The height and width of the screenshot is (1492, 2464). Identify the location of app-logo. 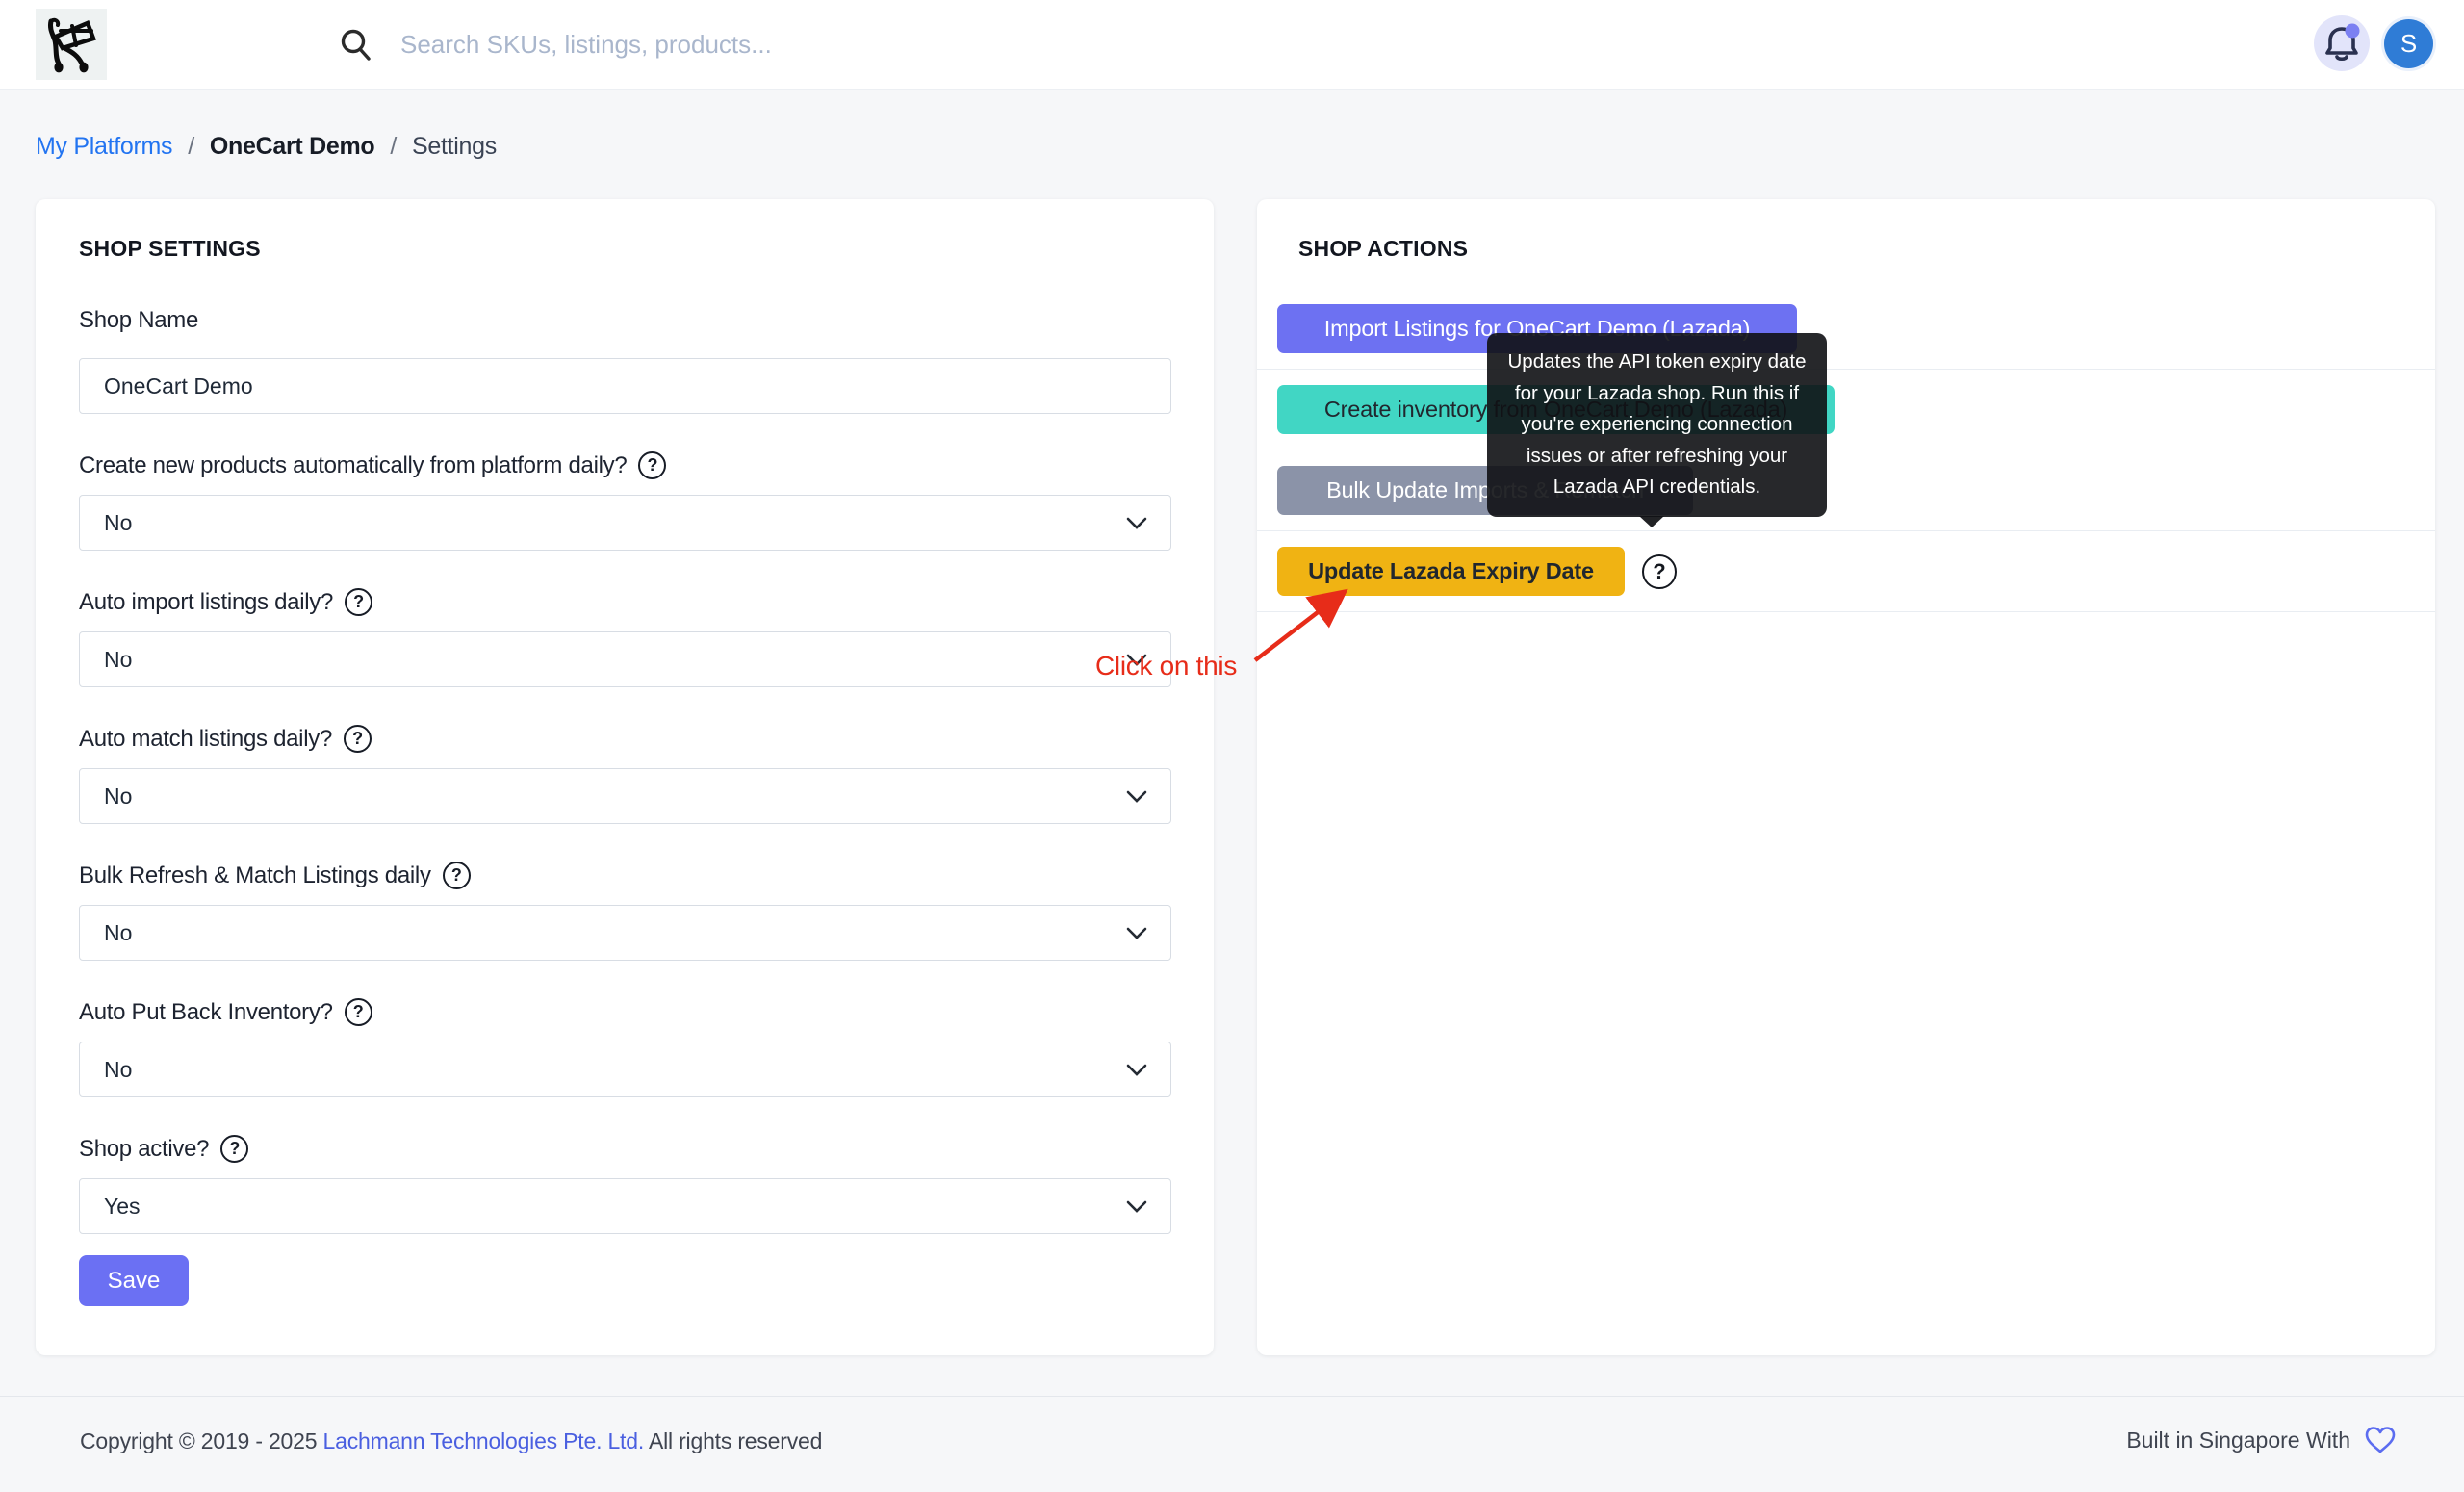
(71, 44).